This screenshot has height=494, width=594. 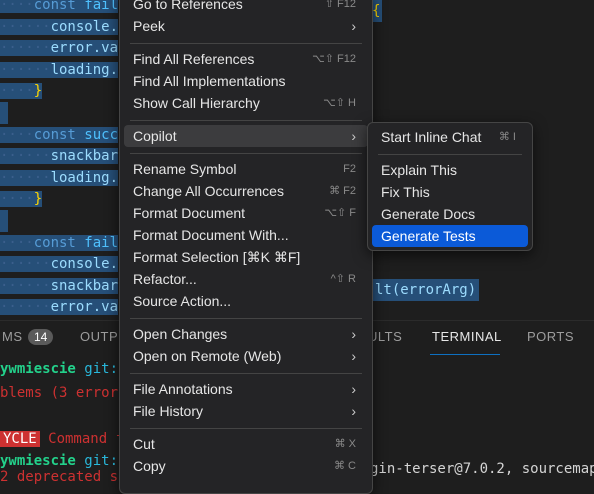 I want to click on shortcut-hint: ⌘ I, so click(x=507, y=137).